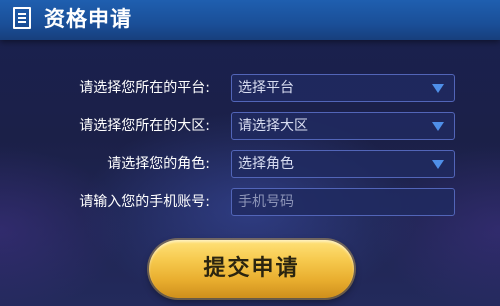 The width and height of the screenshot is (500, 306). Describe the element at coordinates (266, 164) in the screenshot. I see `role-select-value: 选择角色` at that location.